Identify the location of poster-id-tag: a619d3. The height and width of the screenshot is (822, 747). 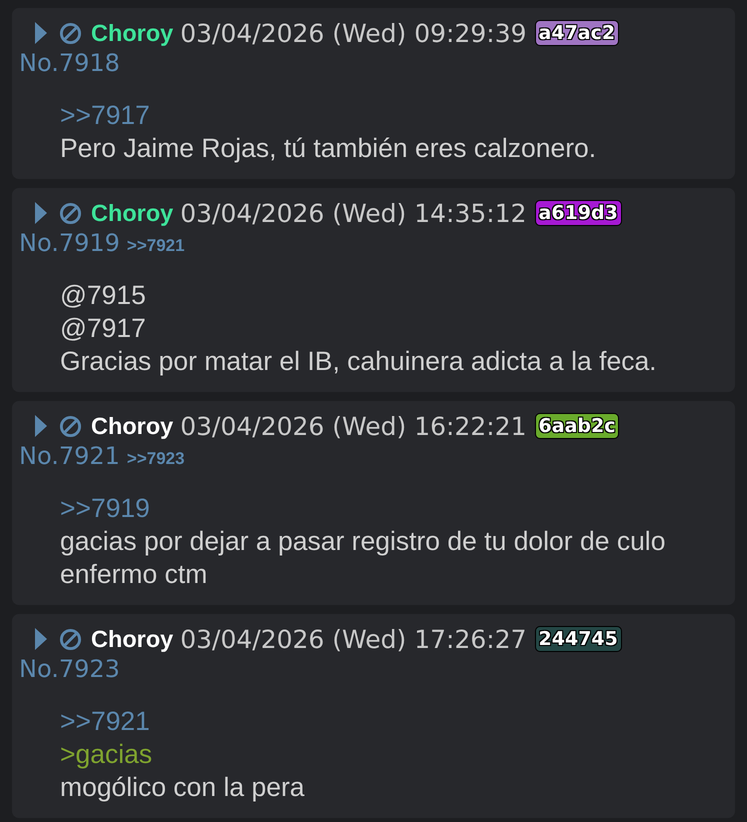
(578, 213).